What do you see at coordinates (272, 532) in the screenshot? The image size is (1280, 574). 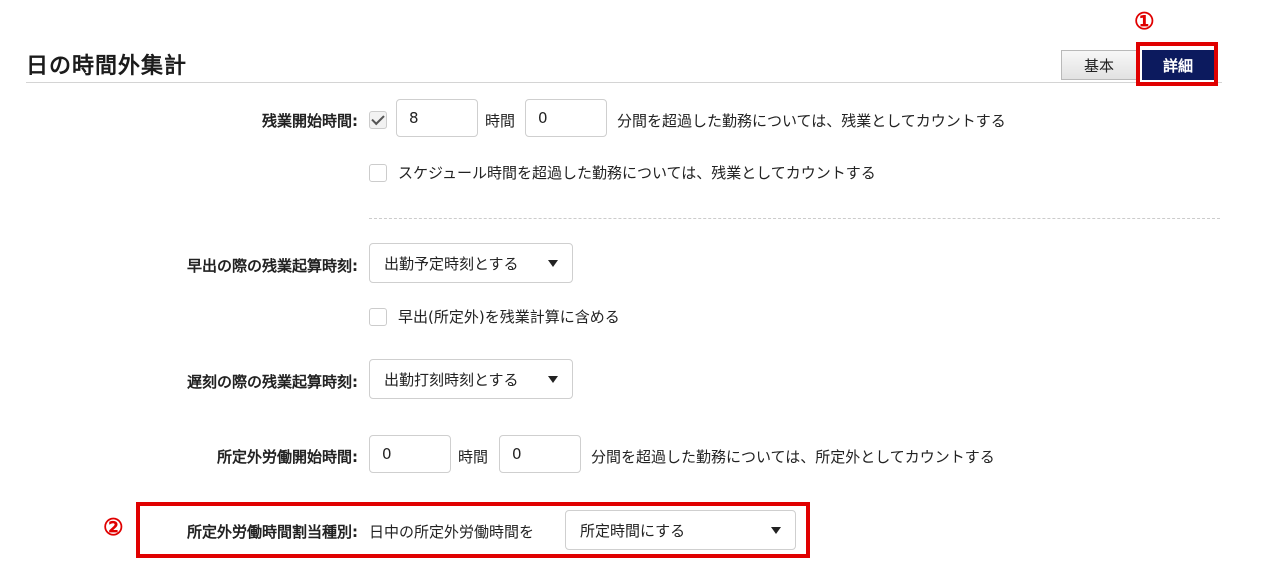 I see `allocation-label: 所定外労働時間割当種別:` at bounding box center [272, 532].